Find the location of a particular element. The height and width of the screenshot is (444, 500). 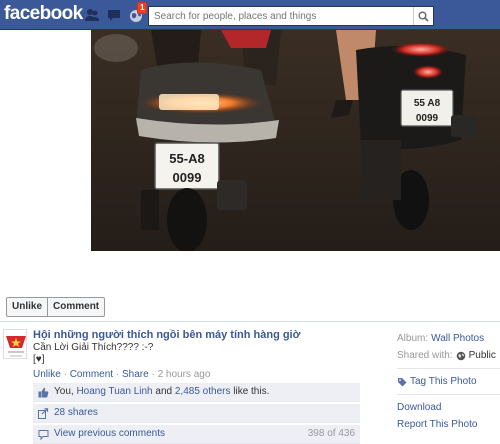

tag-row: Tag This Photo is located at coordinates (448, 381).